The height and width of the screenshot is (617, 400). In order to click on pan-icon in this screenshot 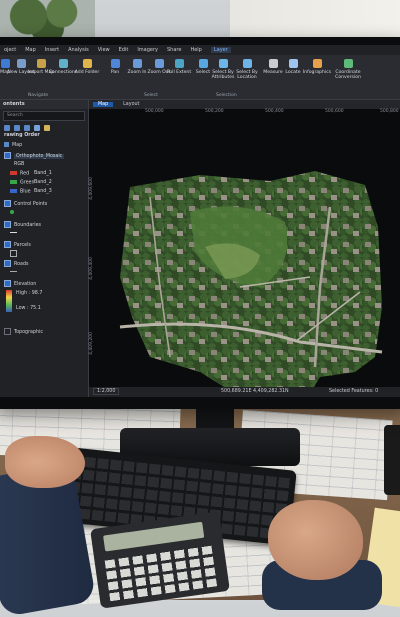, I will do `click(115, 63)`.